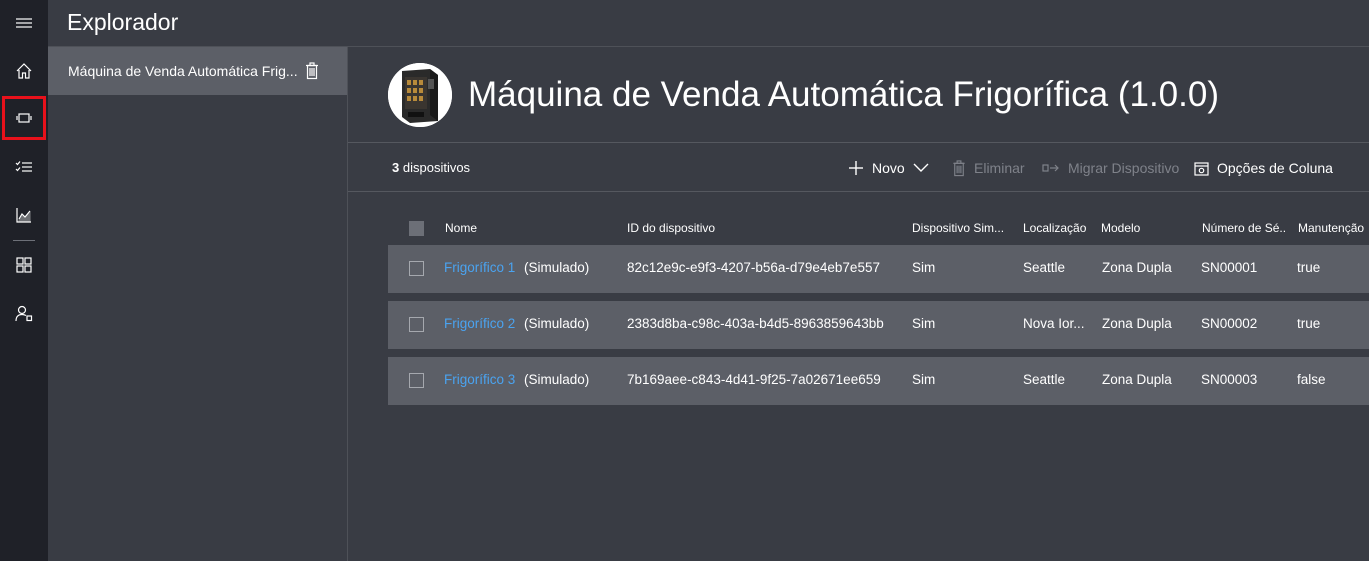 This screenshot has width=1369, height=561. I want to click on column-header-name: Nome, so click(461, 228).